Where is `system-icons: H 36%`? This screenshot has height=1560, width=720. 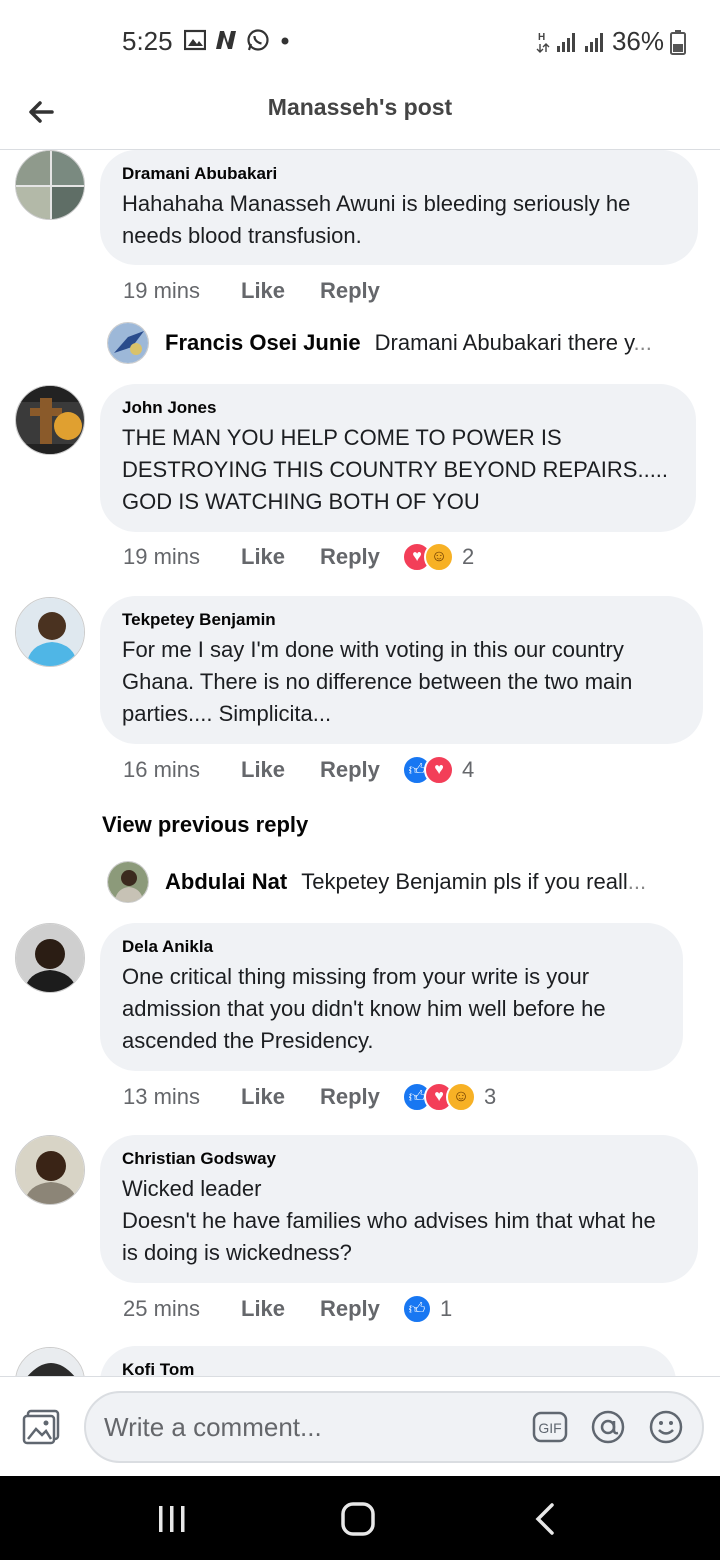
system-icons: H 36% is located at coordinates (611, 41).